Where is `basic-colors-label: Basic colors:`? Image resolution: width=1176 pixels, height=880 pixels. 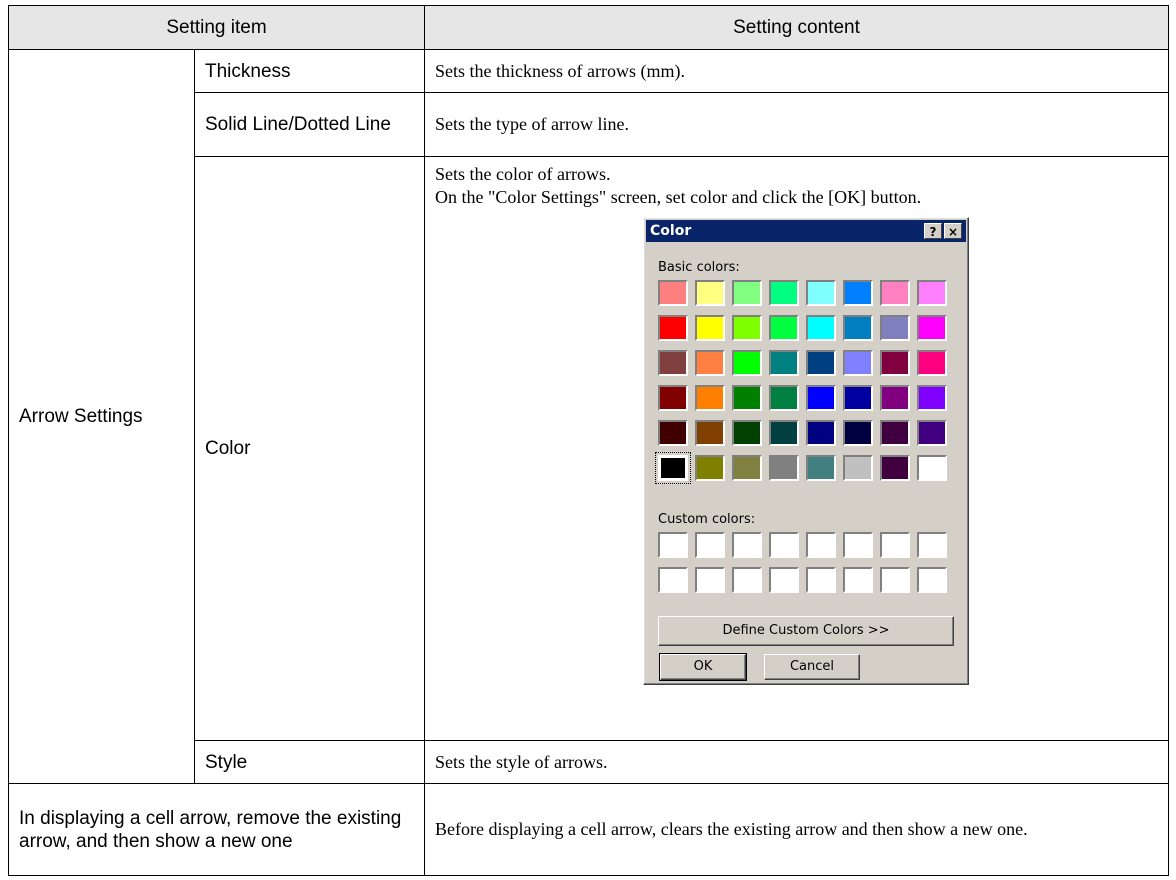 basic-colors-label: Basic colors: is located at coordinates (699, 267).